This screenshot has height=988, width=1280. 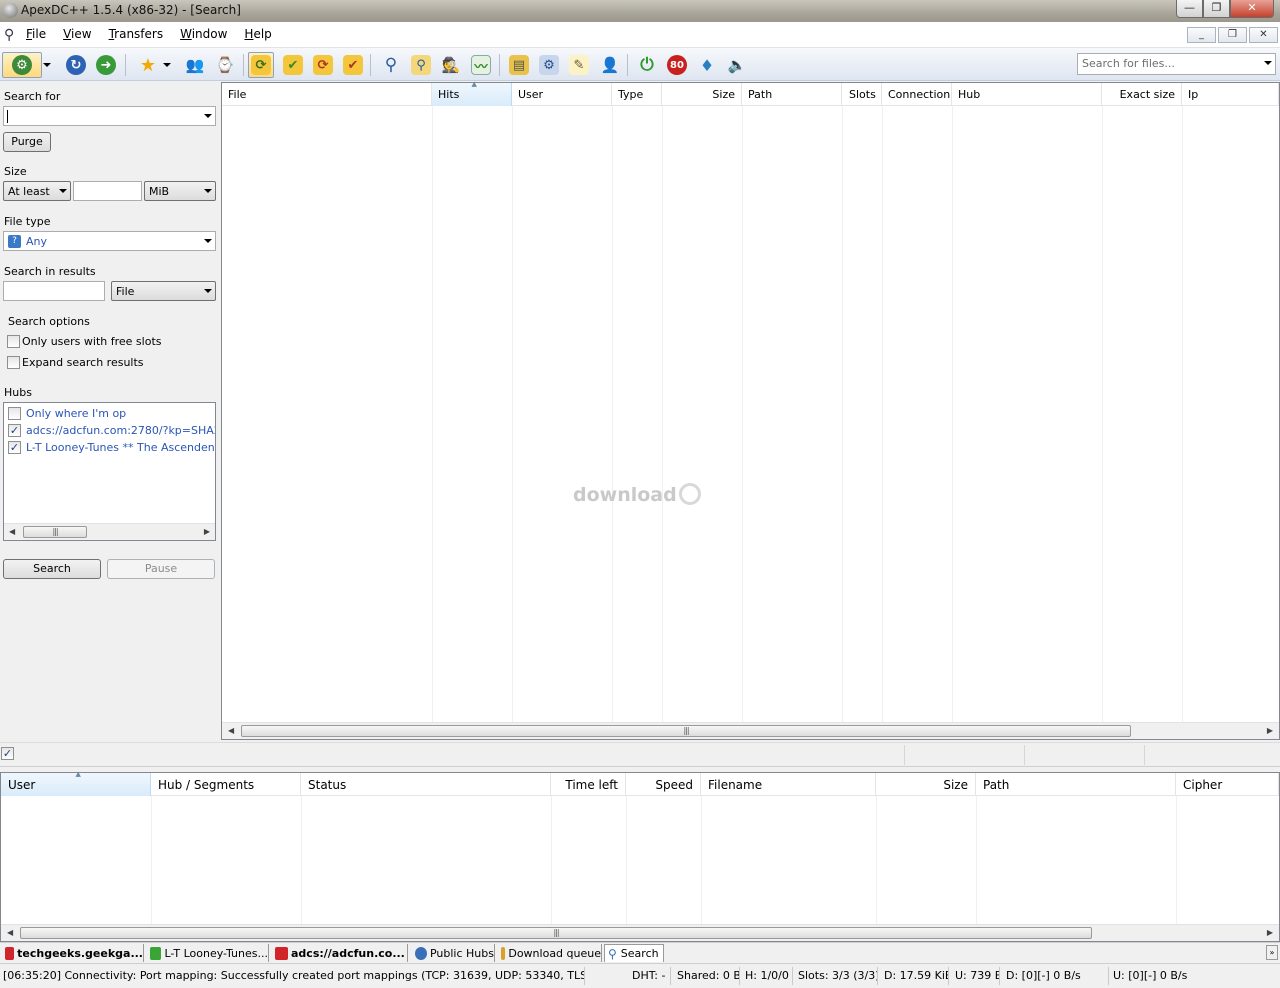 What do you see at coordinates (195, 65) in the screenshot?
I see `favorite-users-button: 👥` at bounding box center [195, 65].